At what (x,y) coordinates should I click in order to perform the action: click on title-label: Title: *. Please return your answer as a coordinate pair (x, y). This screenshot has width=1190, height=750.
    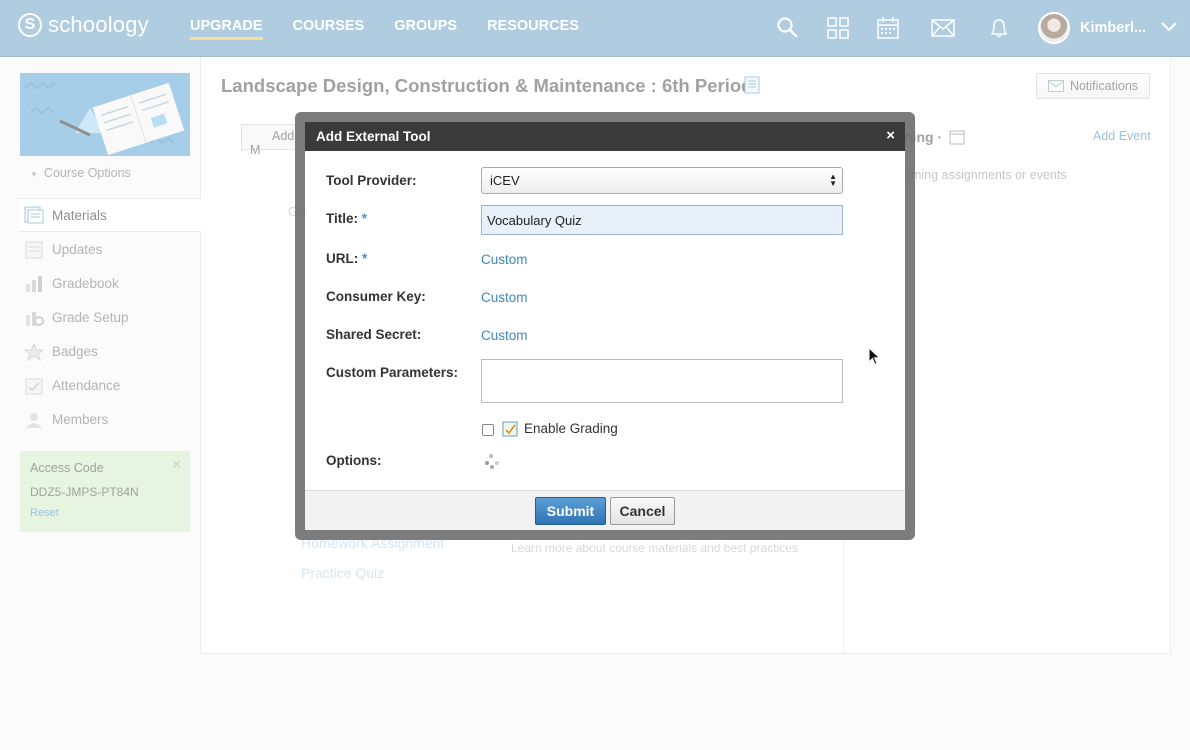
    Looking at the image, I should click on (346, 218).